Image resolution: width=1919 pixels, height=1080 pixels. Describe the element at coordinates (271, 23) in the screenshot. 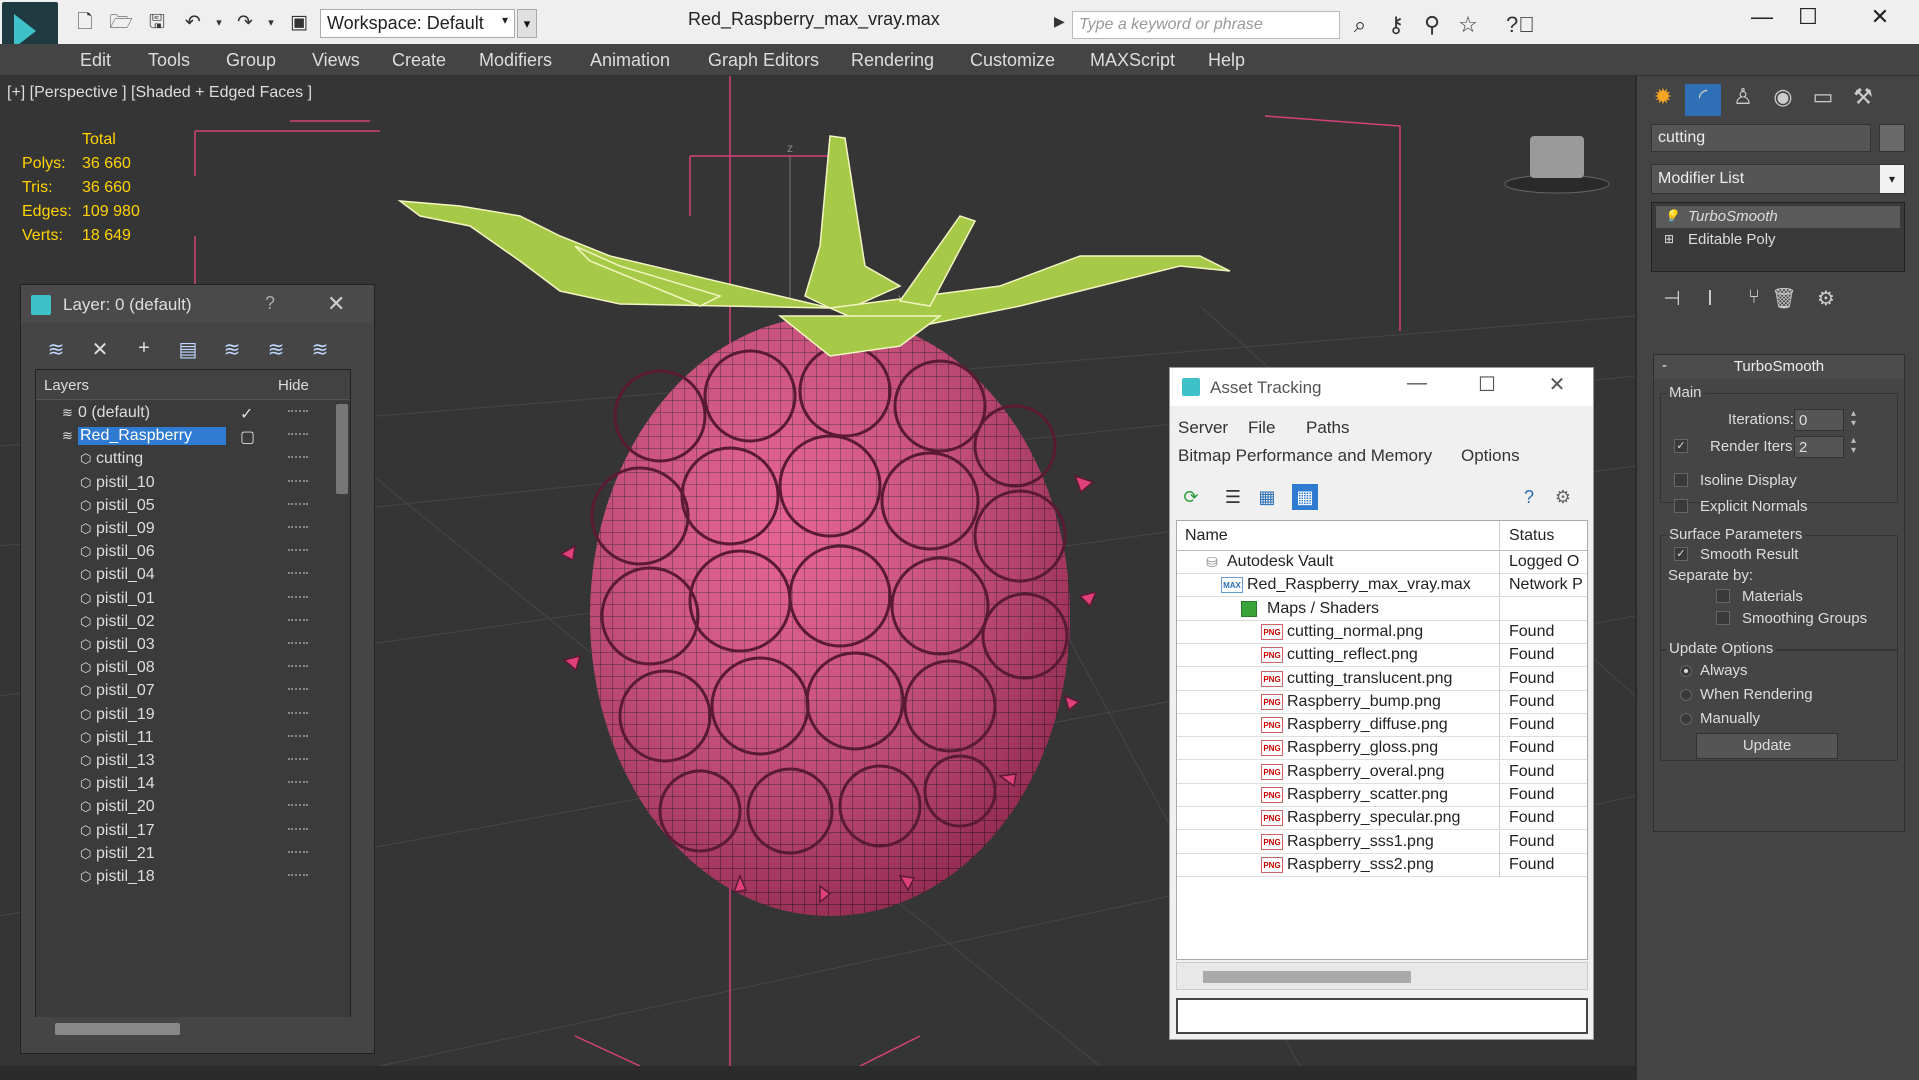

I see `redo-dropdown-icon: ▾` at that location.